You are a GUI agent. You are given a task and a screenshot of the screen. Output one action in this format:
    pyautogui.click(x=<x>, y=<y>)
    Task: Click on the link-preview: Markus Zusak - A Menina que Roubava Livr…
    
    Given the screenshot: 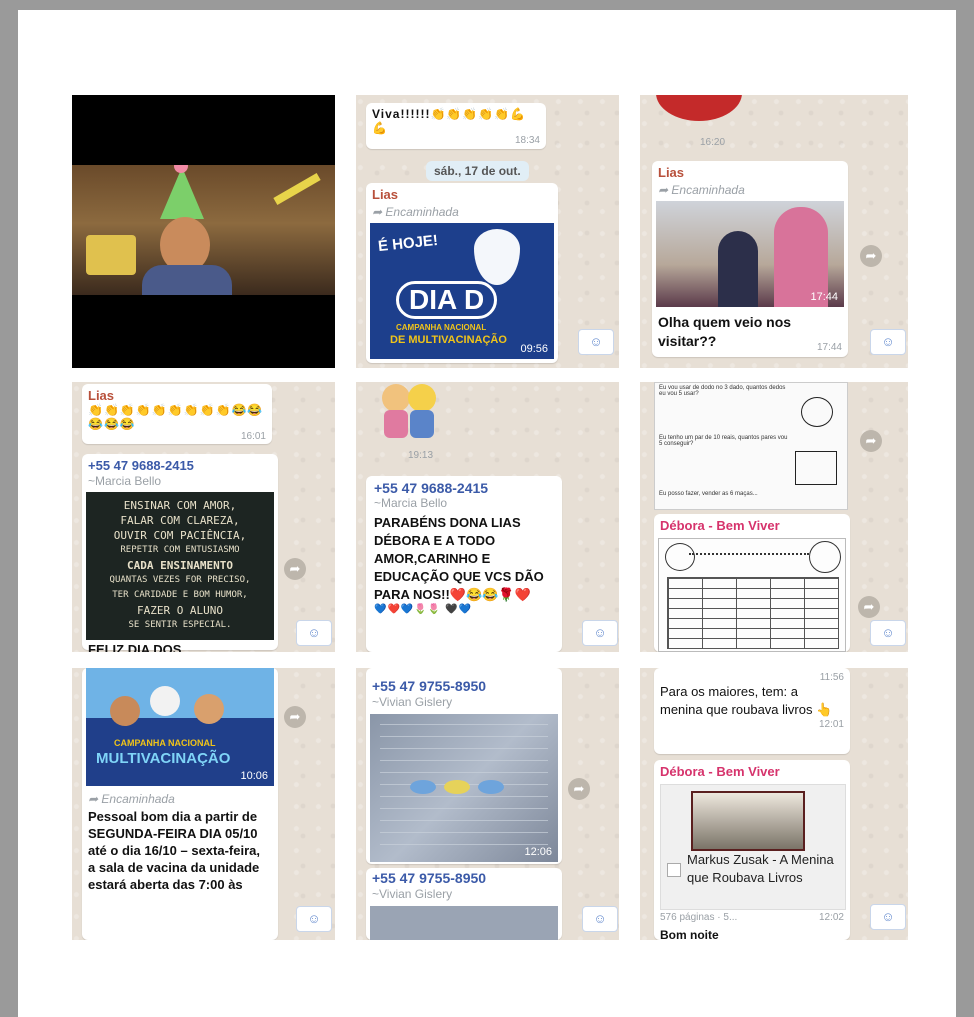 What is the action you would take?
    pyautogui.click(x=753, y=847)
    